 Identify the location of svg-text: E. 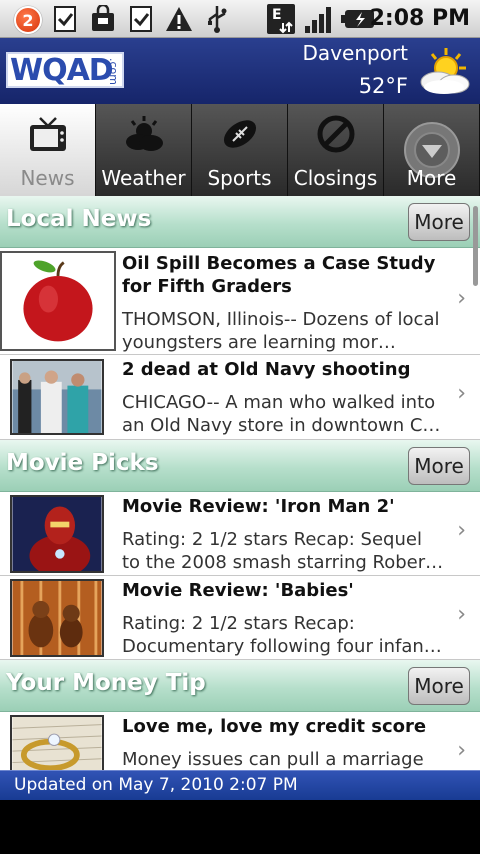
(277, 15).